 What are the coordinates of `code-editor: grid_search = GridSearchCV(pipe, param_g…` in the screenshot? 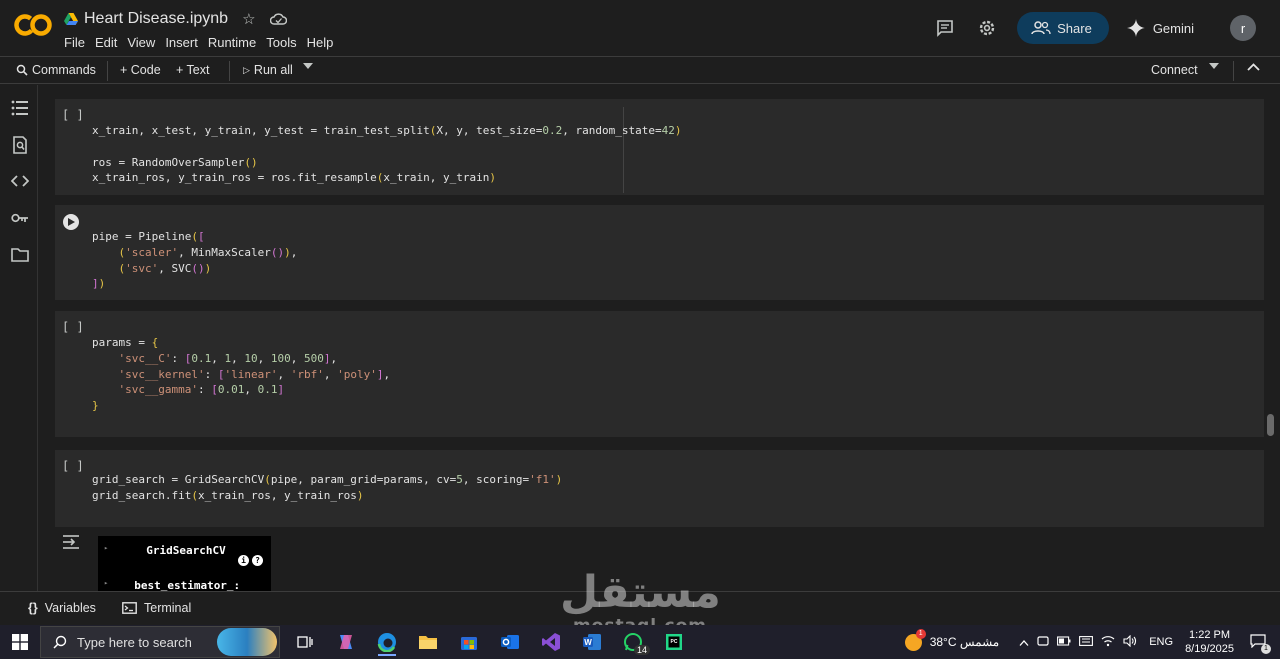 It's located at (327, 488).